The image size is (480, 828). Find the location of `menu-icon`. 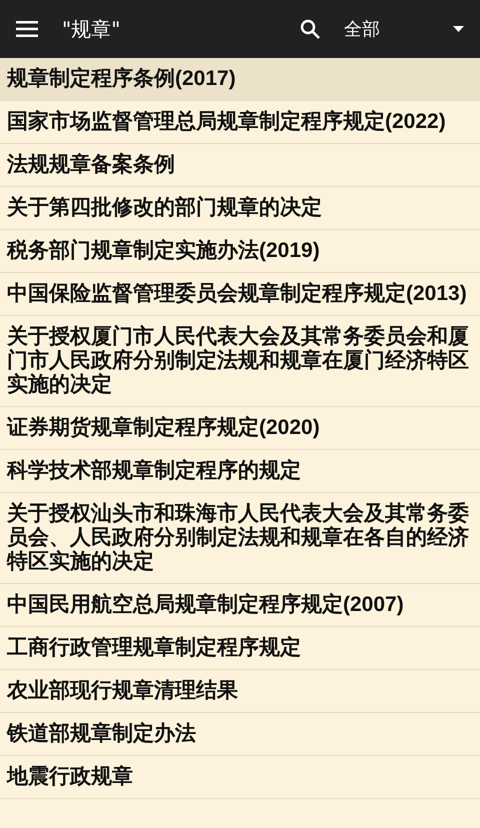

menu-icon is located at coordinates (27, 29).